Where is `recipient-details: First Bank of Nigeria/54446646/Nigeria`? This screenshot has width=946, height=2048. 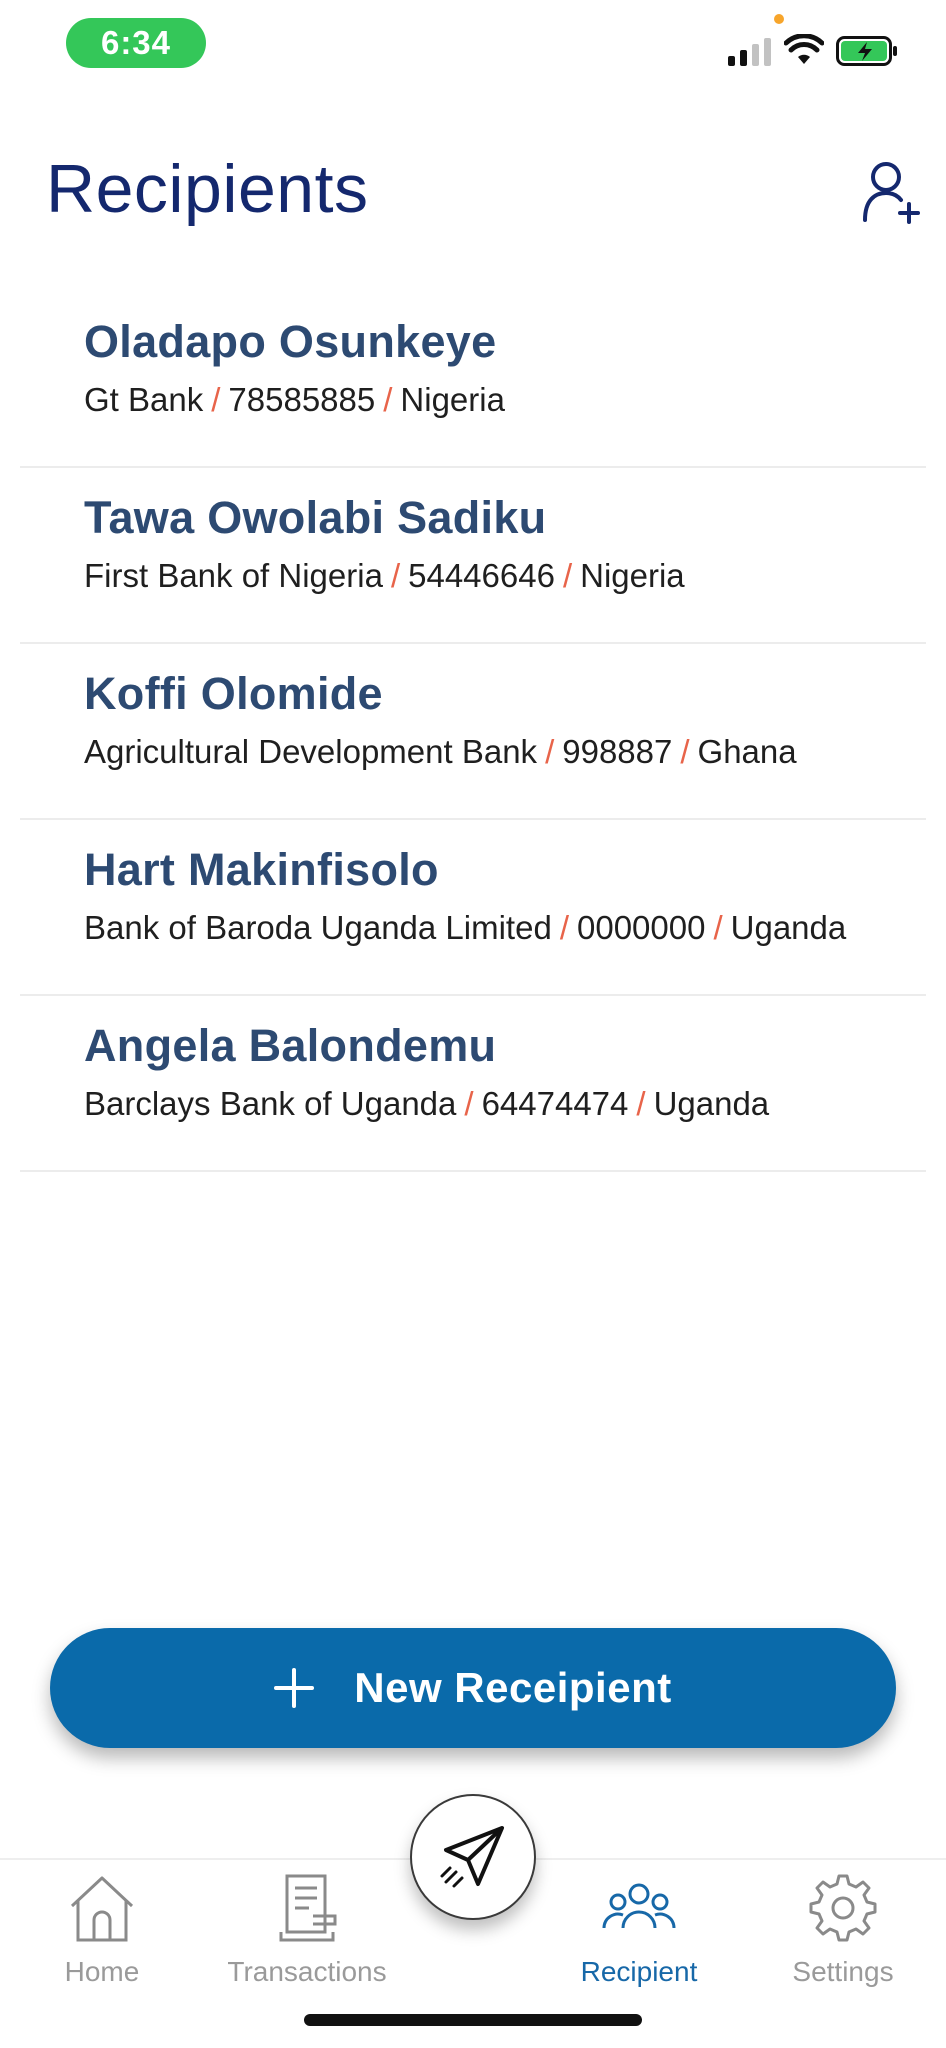 recipient-details: First Bank of Nigeria/54446646/Nigeria is located at coordinates (505, 576).